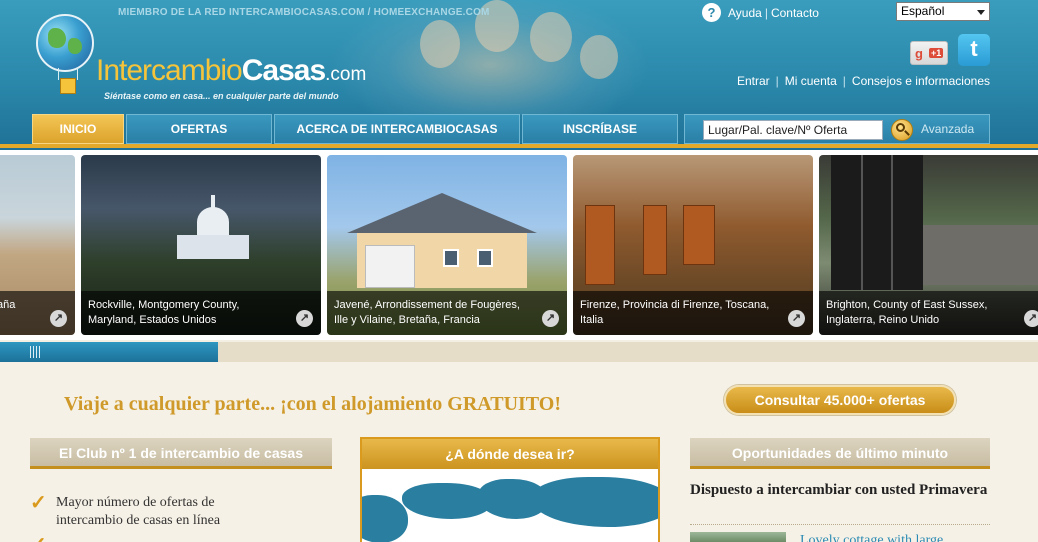 The height and width of the screenshot is (542, 1038). Describe the element at coordinates (840, 400) in the screenshot. I see `consult-offers-button: Consultar 45.000+ ofertas` at that location.